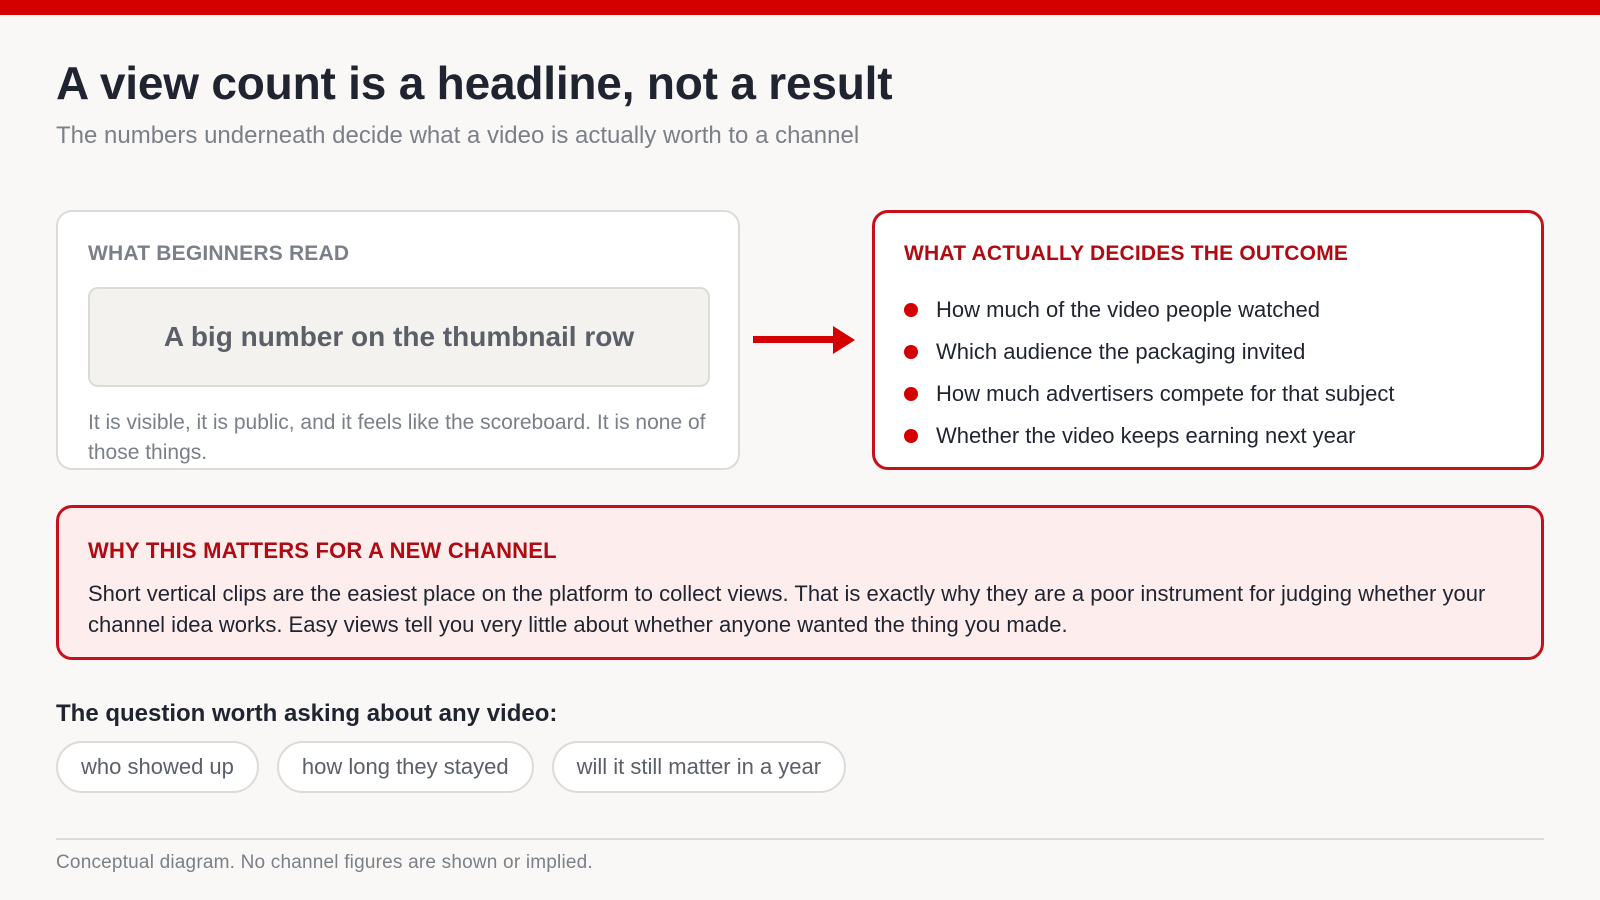 This screenshot has width=1600, height=900. I want to click on chip-who-showed-up: who showed up, so click(157, 767).